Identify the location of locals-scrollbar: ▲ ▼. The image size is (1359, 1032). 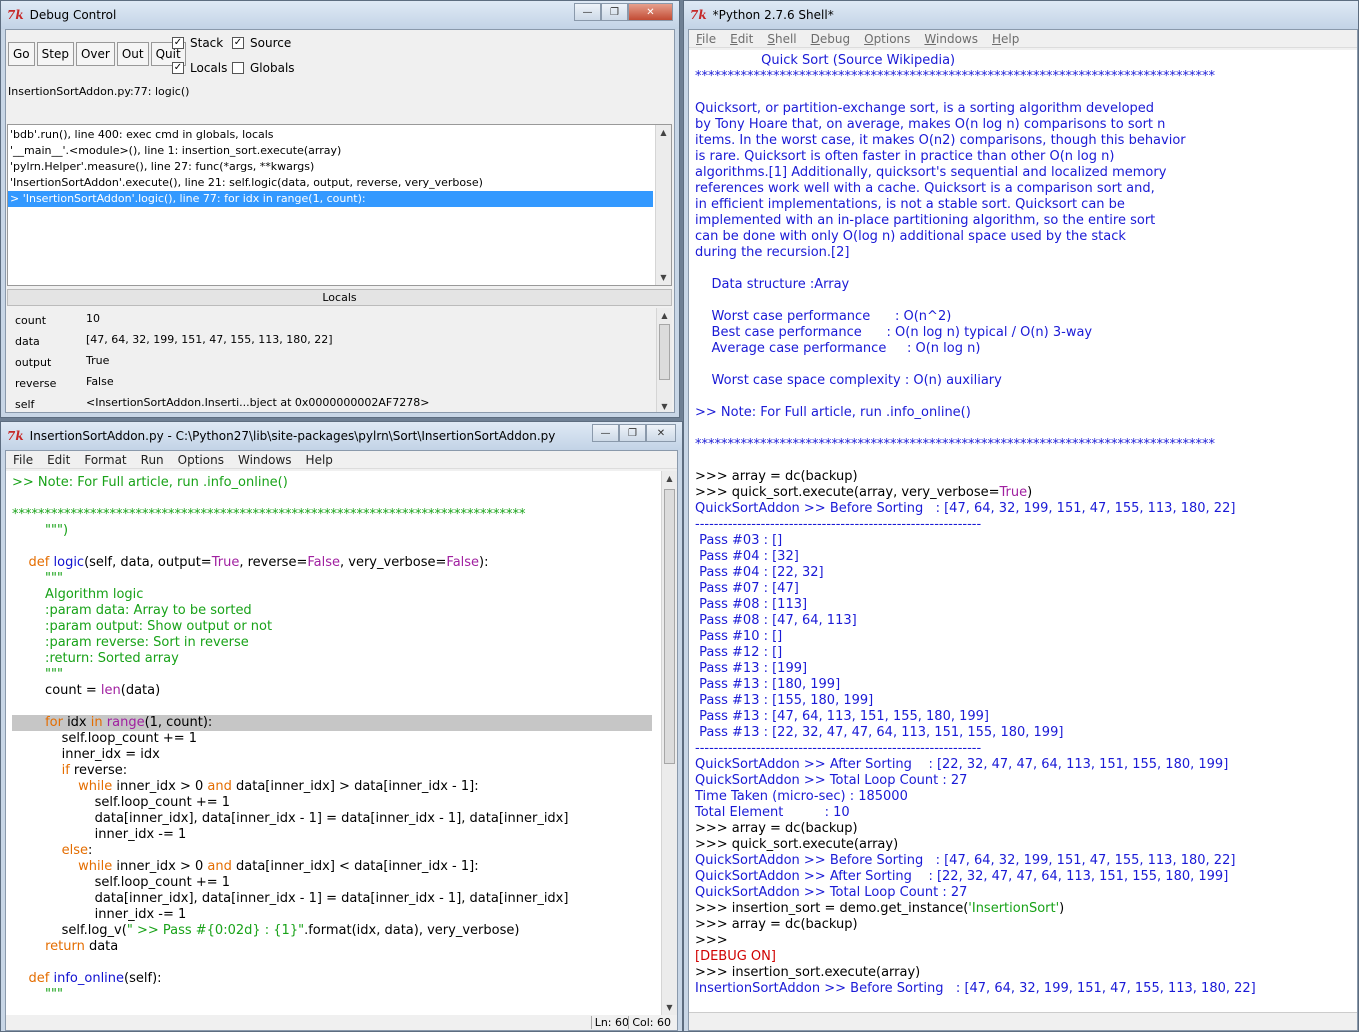
(664, 360).